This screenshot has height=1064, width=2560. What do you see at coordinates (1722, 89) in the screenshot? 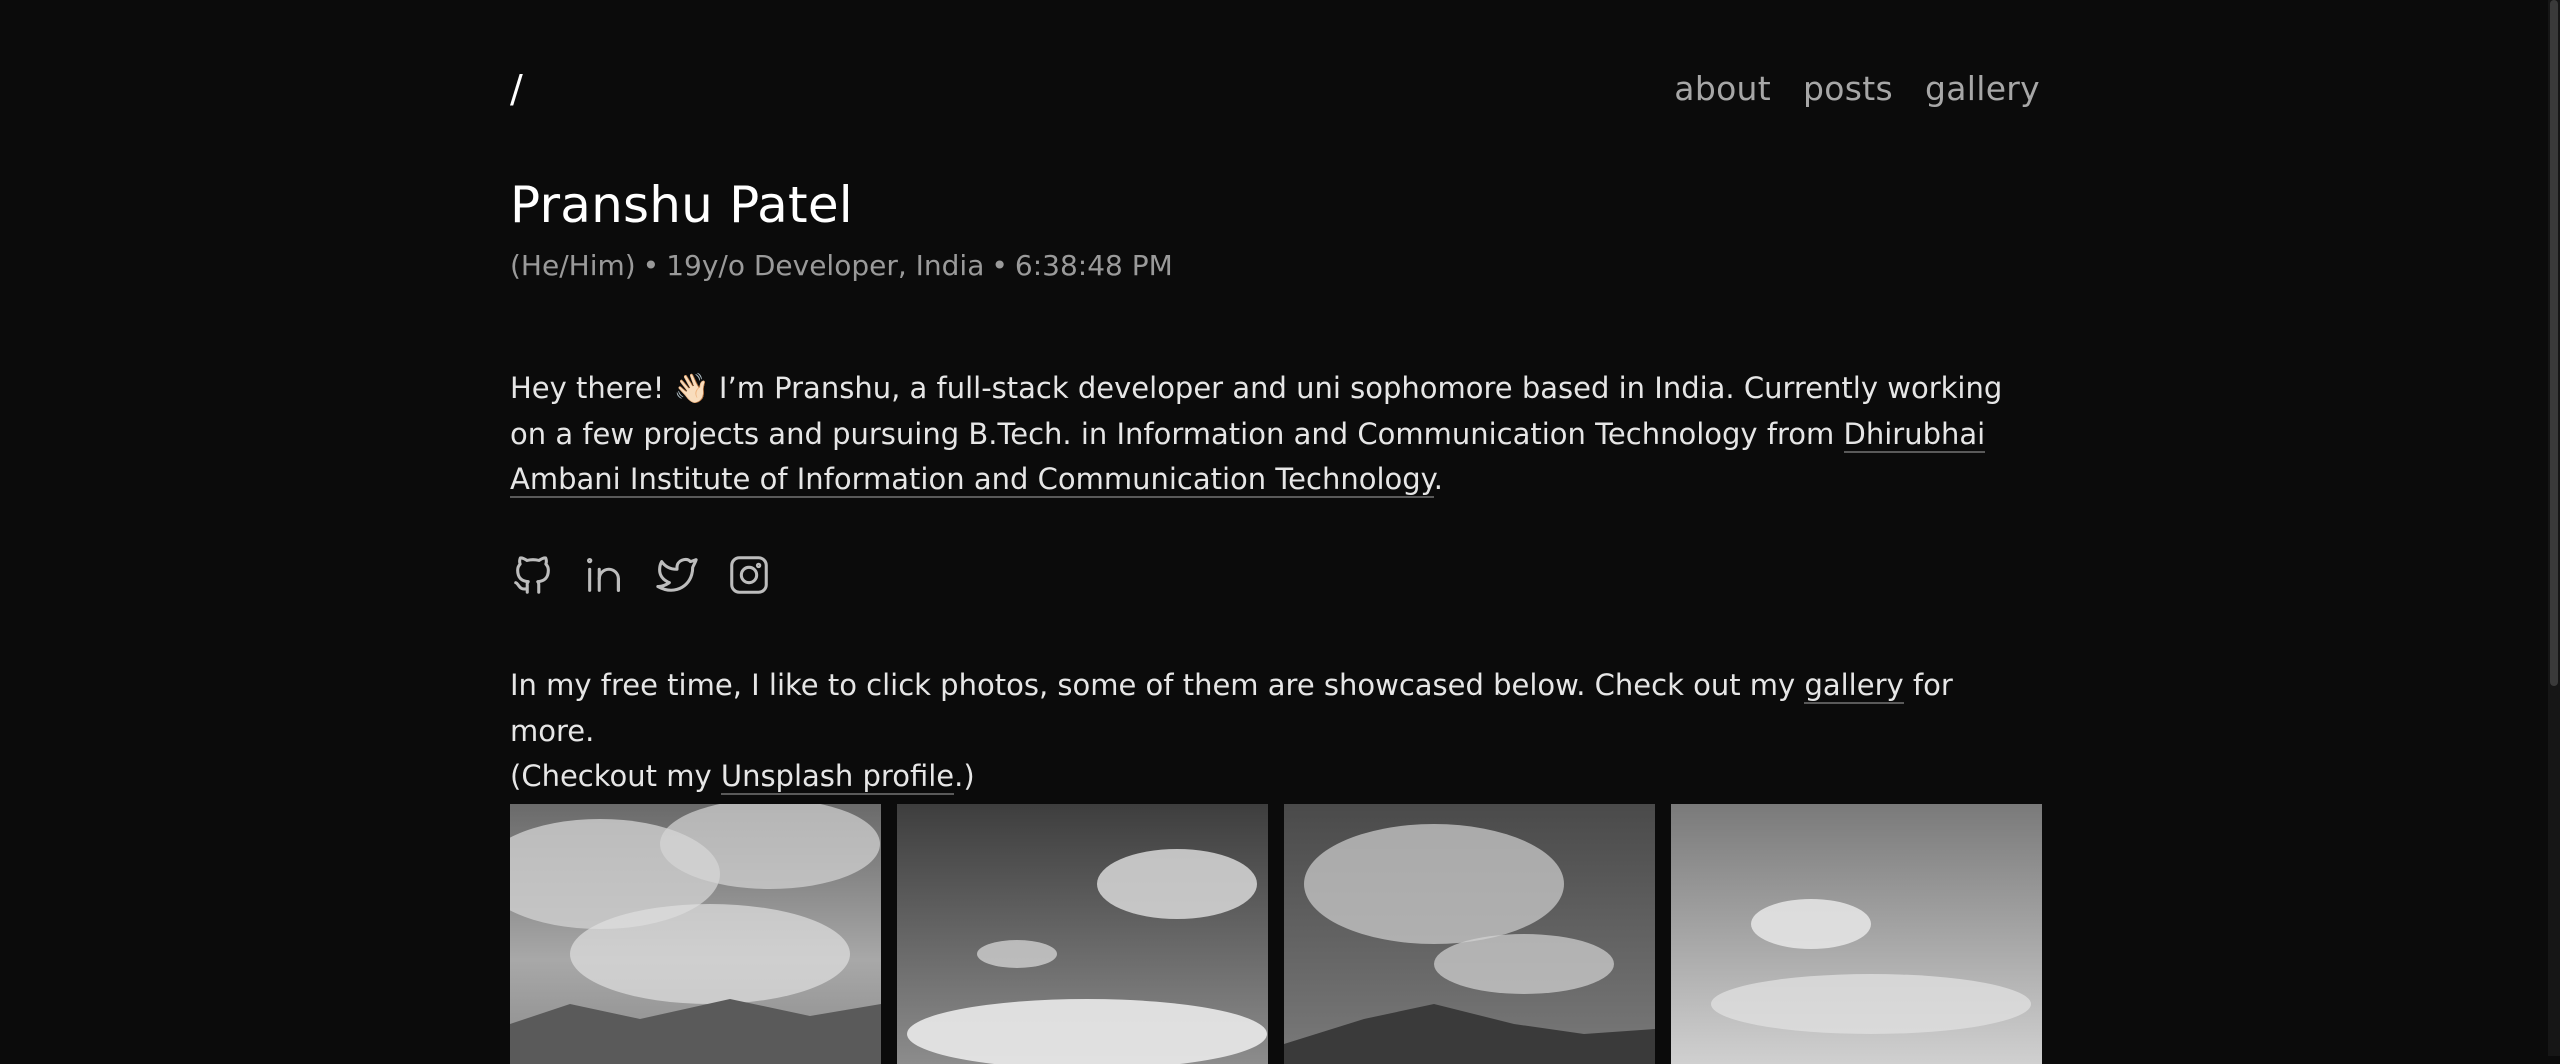
I see `nav-about: about` at bounding box center [1722, 89].